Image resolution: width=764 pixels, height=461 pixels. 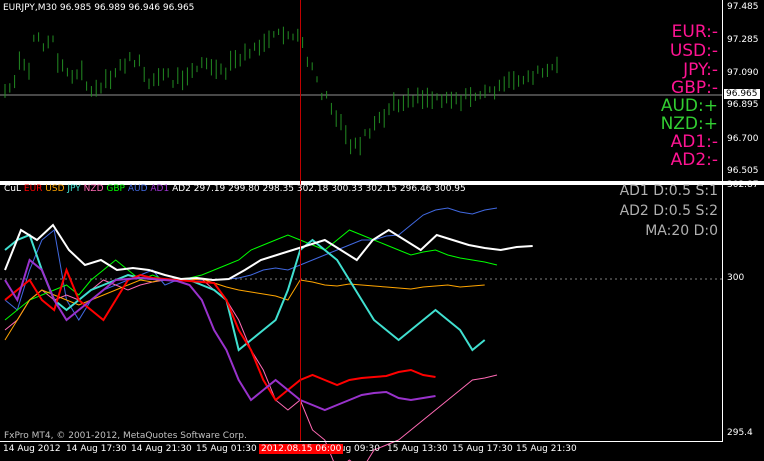 What do you see at coordinates (115, 189) in the screenshot?
I see `legend-gbp: GBP` at bounding box center [115, 189].